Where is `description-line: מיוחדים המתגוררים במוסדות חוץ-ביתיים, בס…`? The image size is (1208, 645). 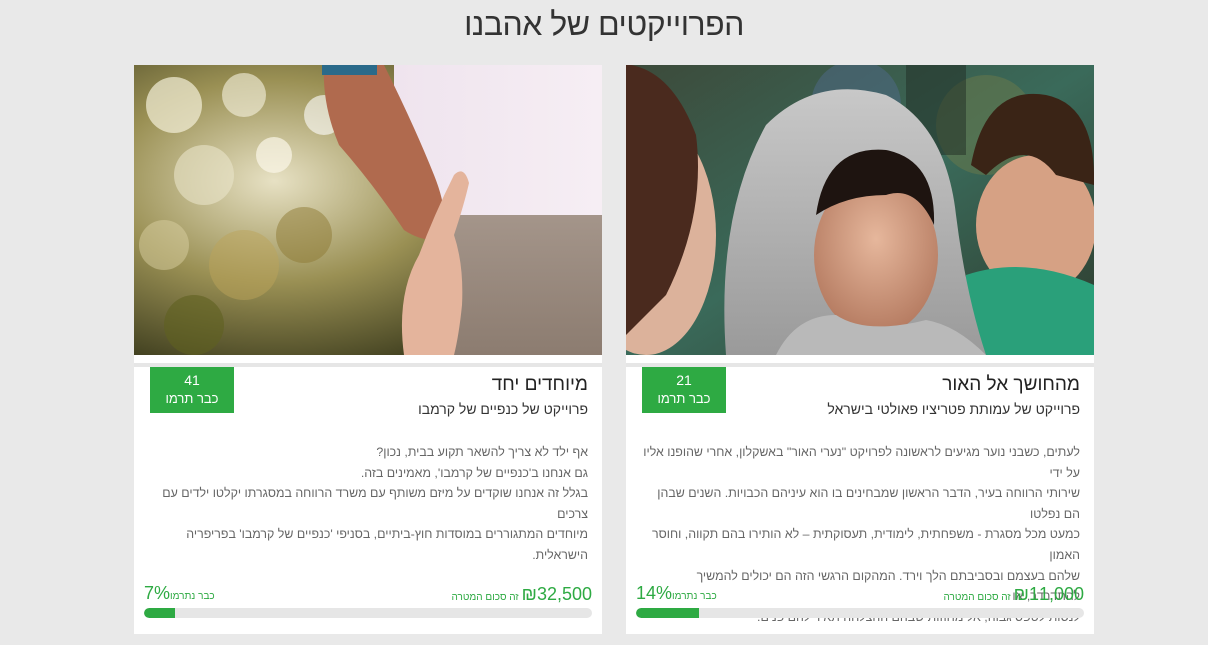
description-line: מיוחדים המתגוררים במוסדות חוץ-ביתיים, בס… is located at coordinates (387, 544).